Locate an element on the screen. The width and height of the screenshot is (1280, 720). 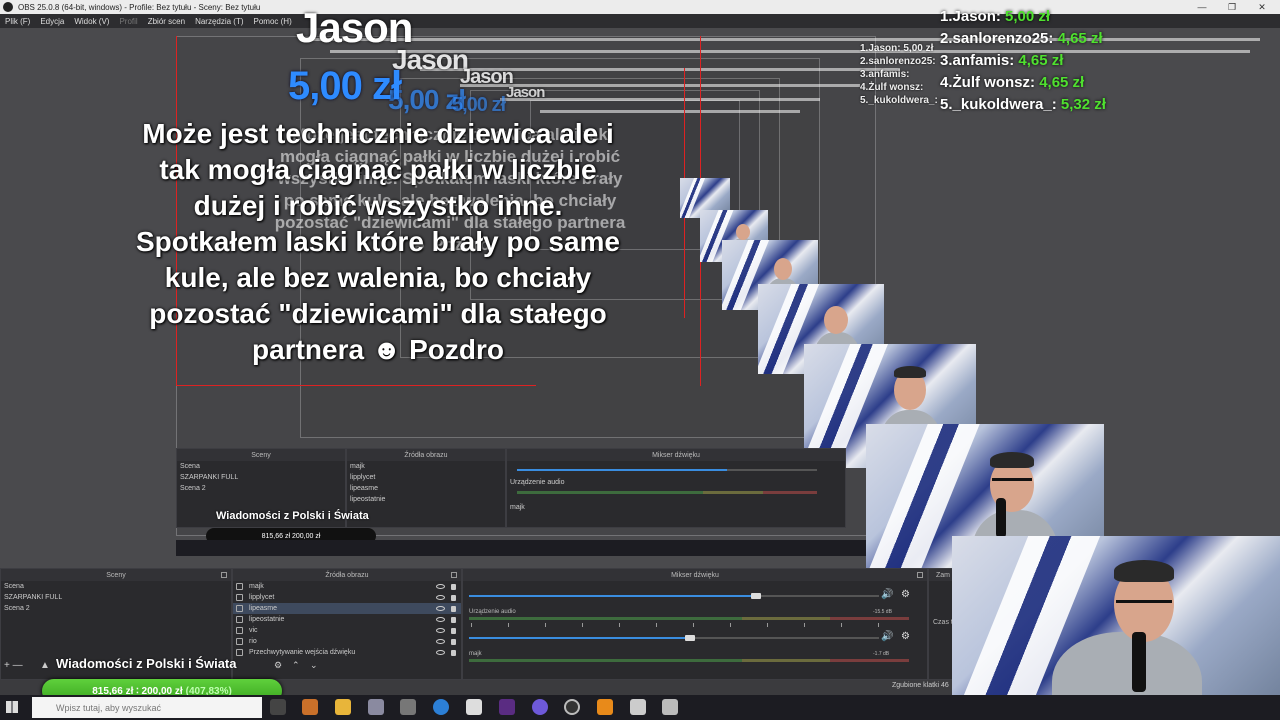
video-editor-icon is located at coordinates (638, 707).